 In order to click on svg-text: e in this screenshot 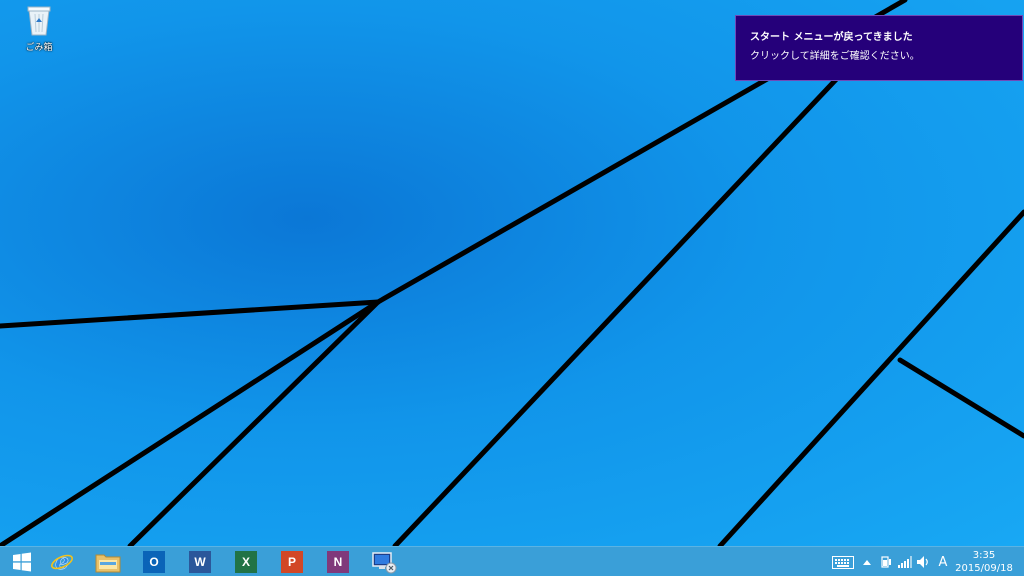, I will do `click(62, 562)`.